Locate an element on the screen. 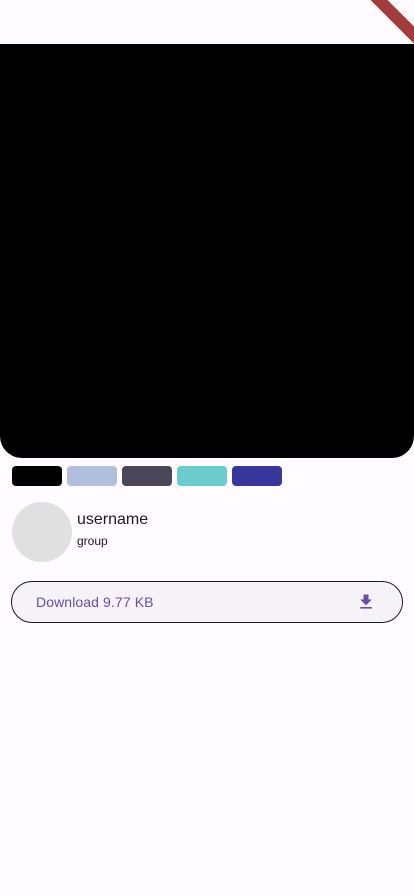  avatar is located at coordinates (42, 532).